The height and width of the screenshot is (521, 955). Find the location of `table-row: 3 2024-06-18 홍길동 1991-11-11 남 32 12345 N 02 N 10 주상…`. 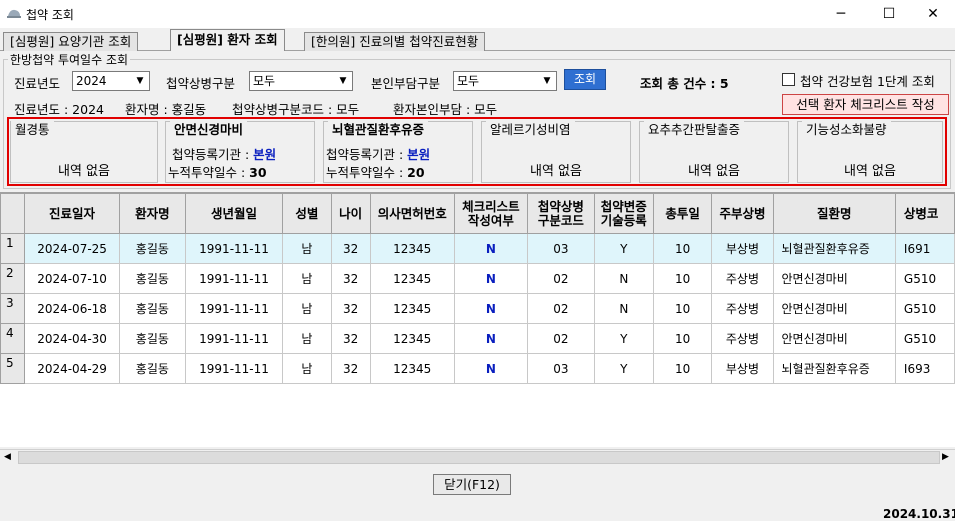

table-row: 3 2024-06-18 홍길동 1991-11-11 남 32 12345 N 02 N 10 주상… is located at coordinates (477, 308).